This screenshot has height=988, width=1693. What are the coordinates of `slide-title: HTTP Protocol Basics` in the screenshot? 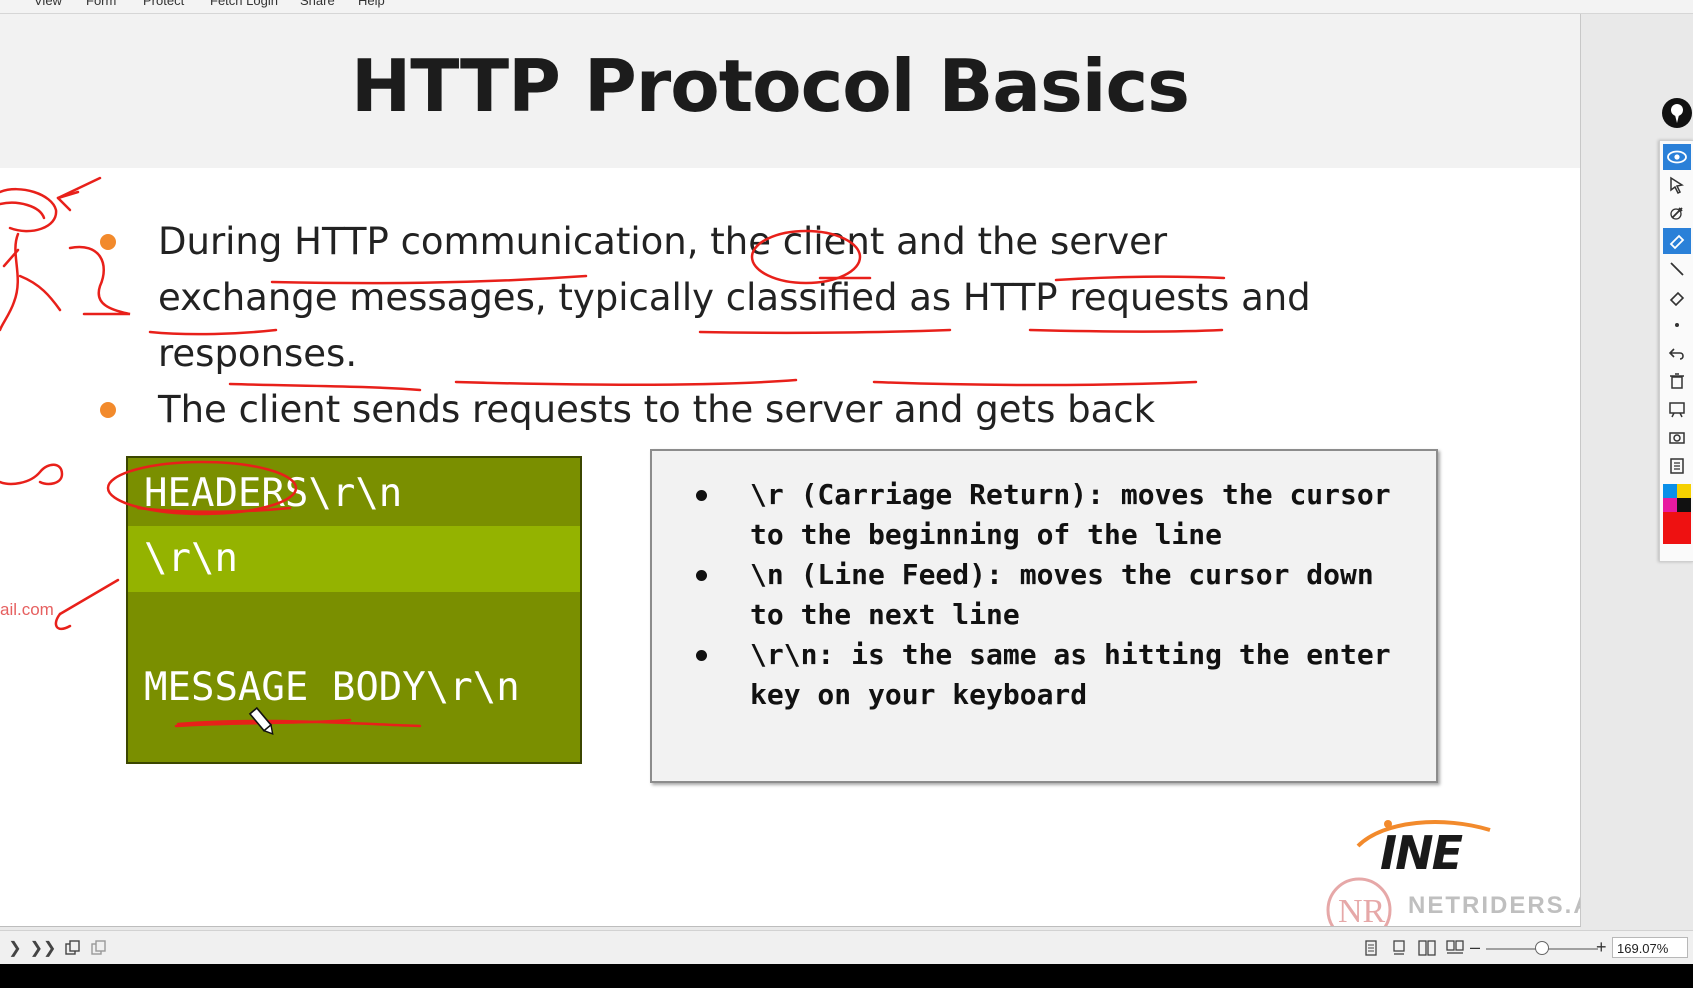 It's located at (770, 86).